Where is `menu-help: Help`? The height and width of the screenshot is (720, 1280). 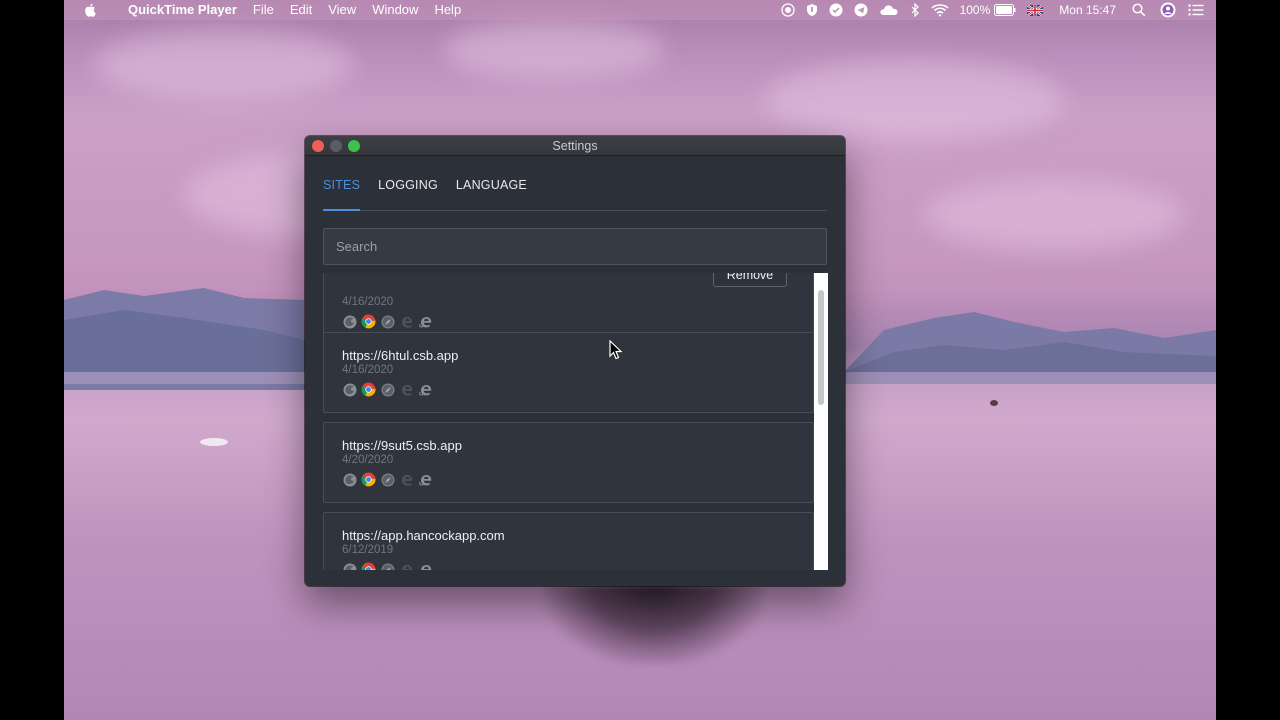 menu-help: Help is located at coordinates (447, 10).